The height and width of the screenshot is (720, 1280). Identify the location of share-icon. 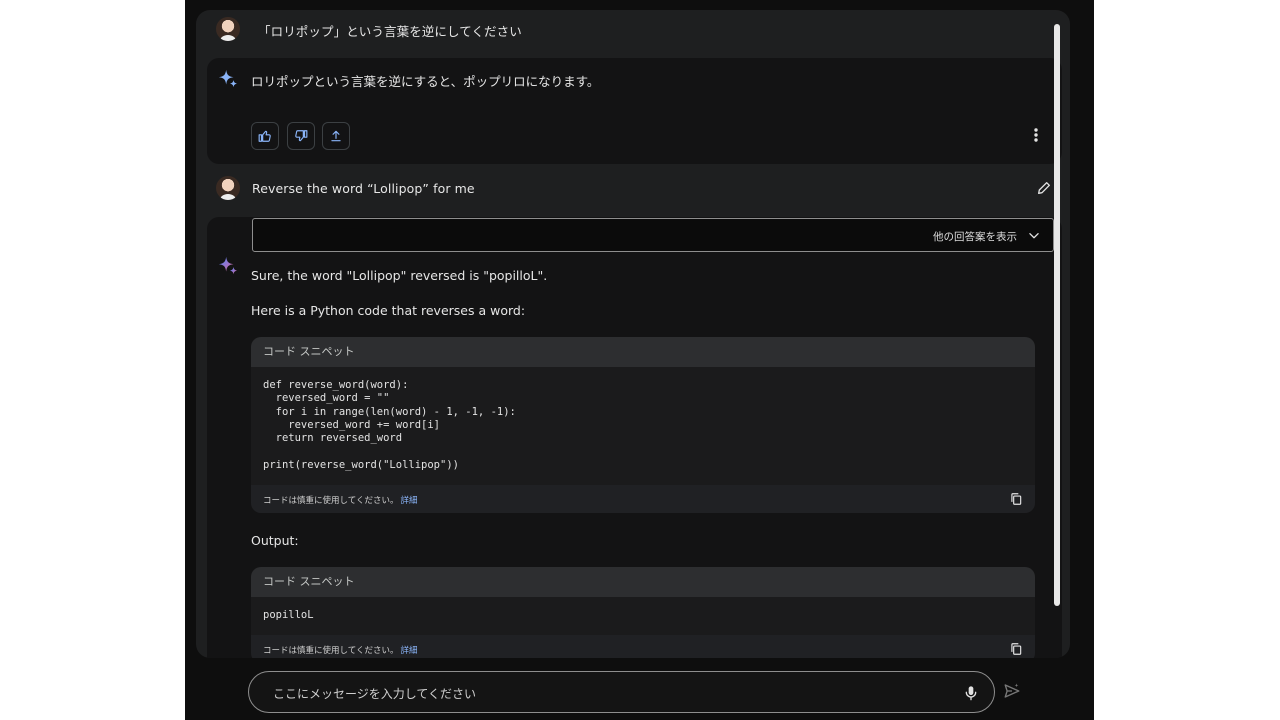
(336, 136).